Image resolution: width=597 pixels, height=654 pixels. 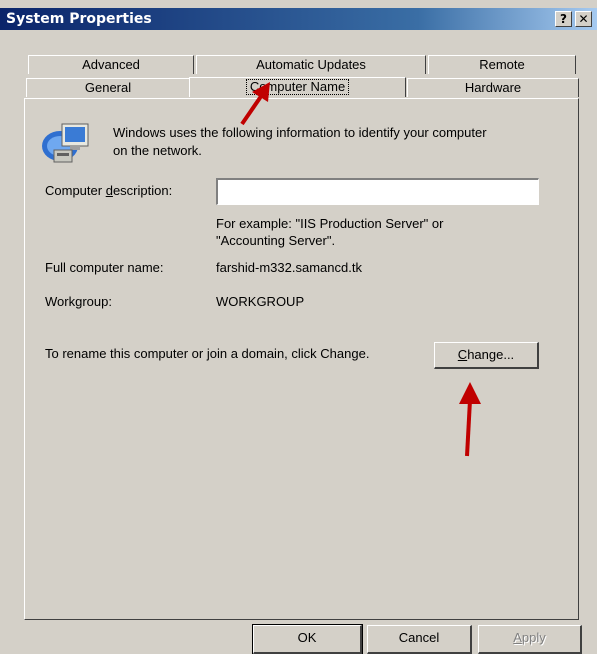 I want to click on cancel-button: Cancel, so click(x=419, y=639).